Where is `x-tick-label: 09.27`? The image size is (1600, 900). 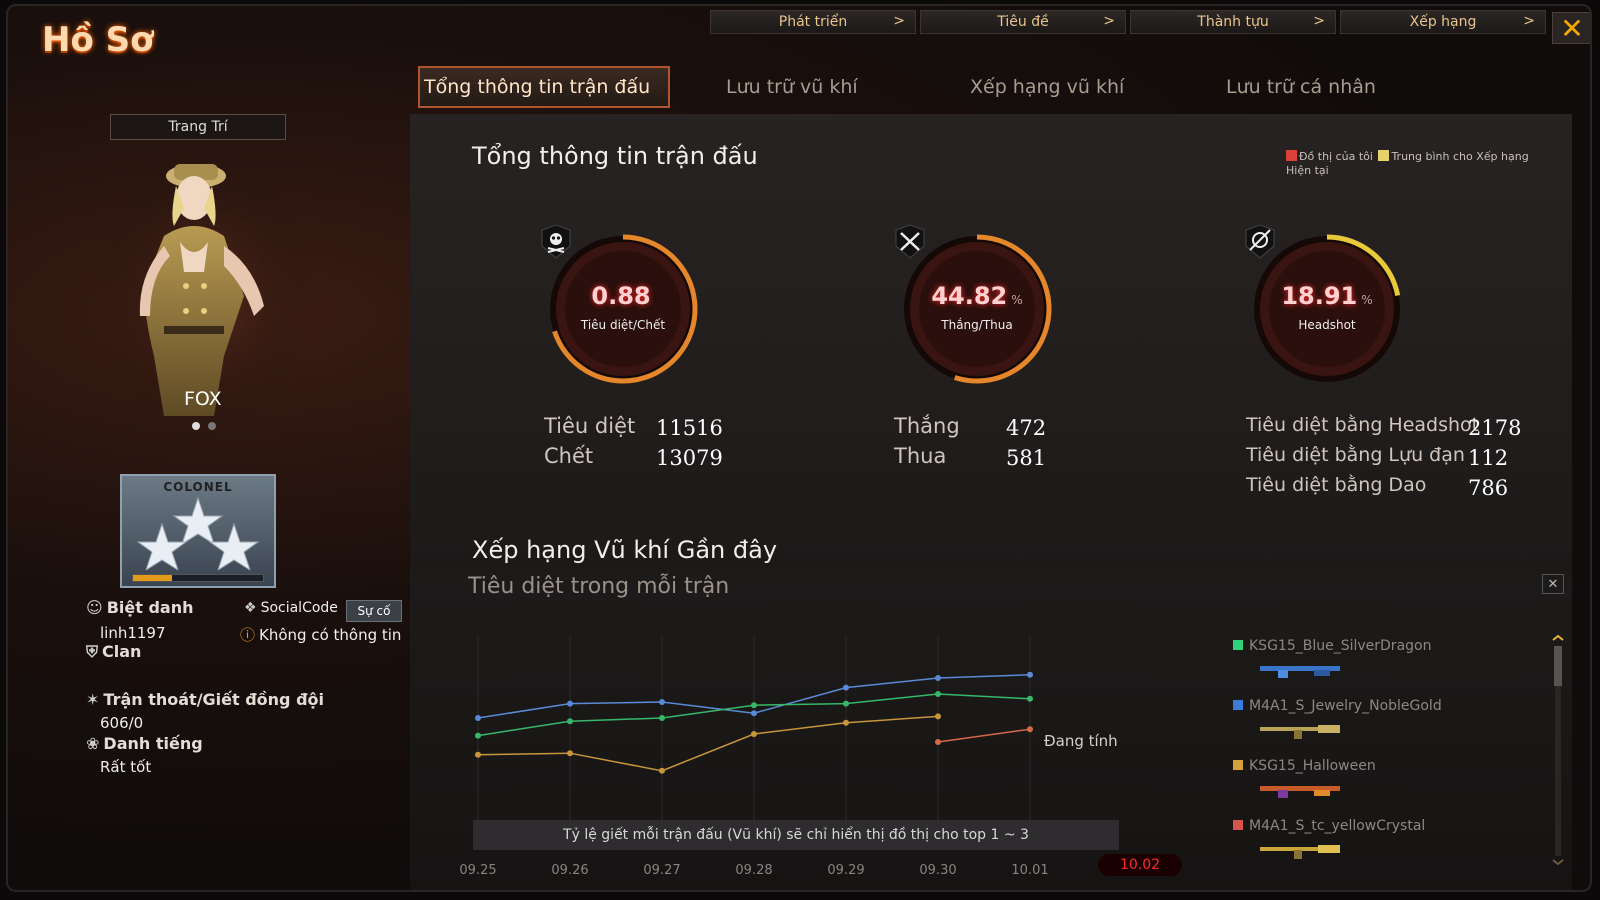 x-tick-label: 09.27 is located at coordinates (661, 870).